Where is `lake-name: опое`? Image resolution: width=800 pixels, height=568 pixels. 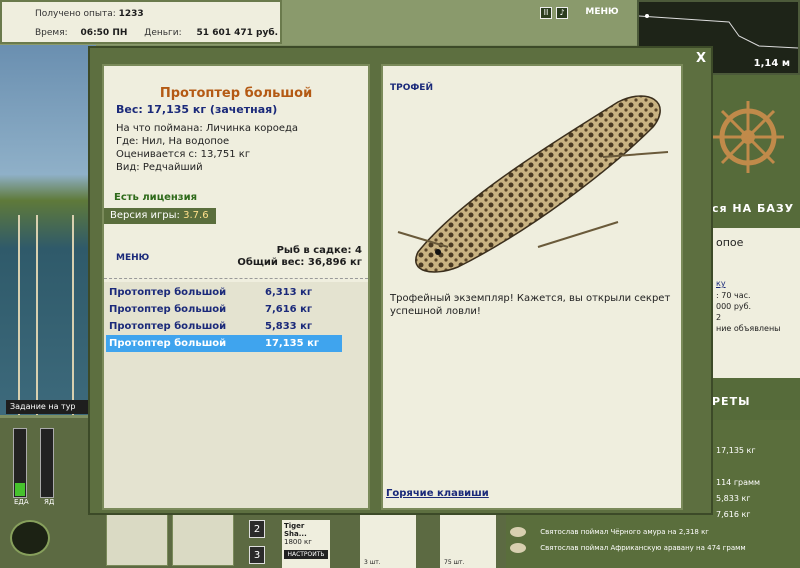 lake-name: опое is located at coordinates (730, 242).